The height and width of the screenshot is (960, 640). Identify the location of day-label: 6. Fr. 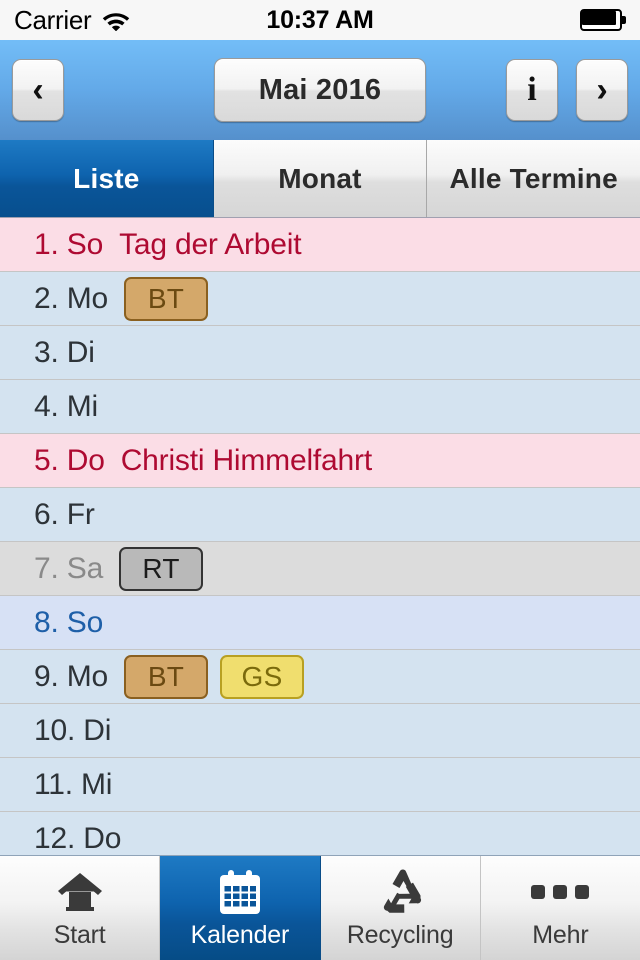
(64, 514).